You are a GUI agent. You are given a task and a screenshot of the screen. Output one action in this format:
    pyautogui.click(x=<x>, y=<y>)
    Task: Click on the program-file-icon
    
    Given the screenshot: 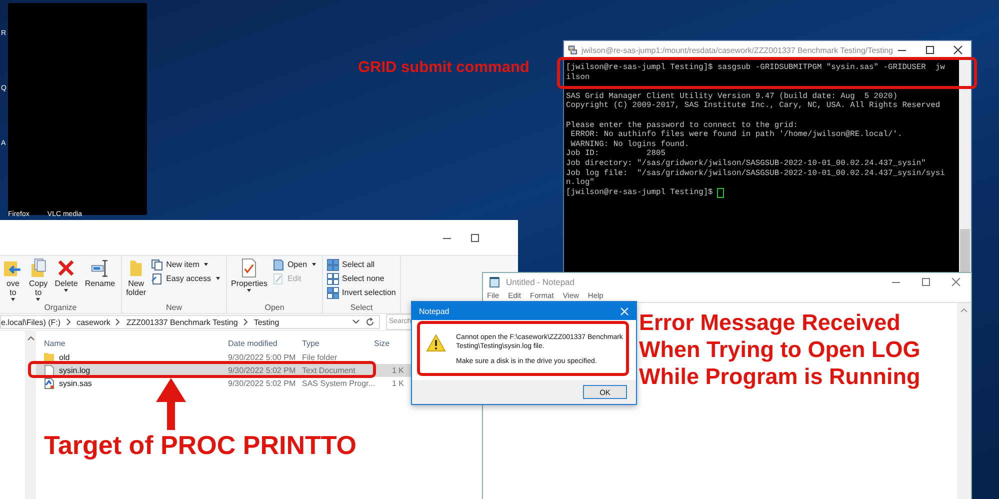 What is the action you would take?
    pyautogui.click(x=49, y=383)
    